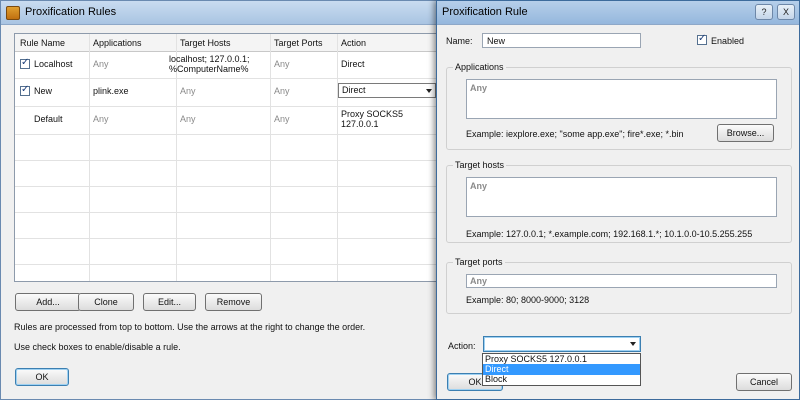 The width and height of the screenshot is (800, 400). What do you see at coordinates (618, 13) in the screenshot?
I see `rule-dialog-title-bar: Proxification Rule ? X` at bounding box center [618, 13].